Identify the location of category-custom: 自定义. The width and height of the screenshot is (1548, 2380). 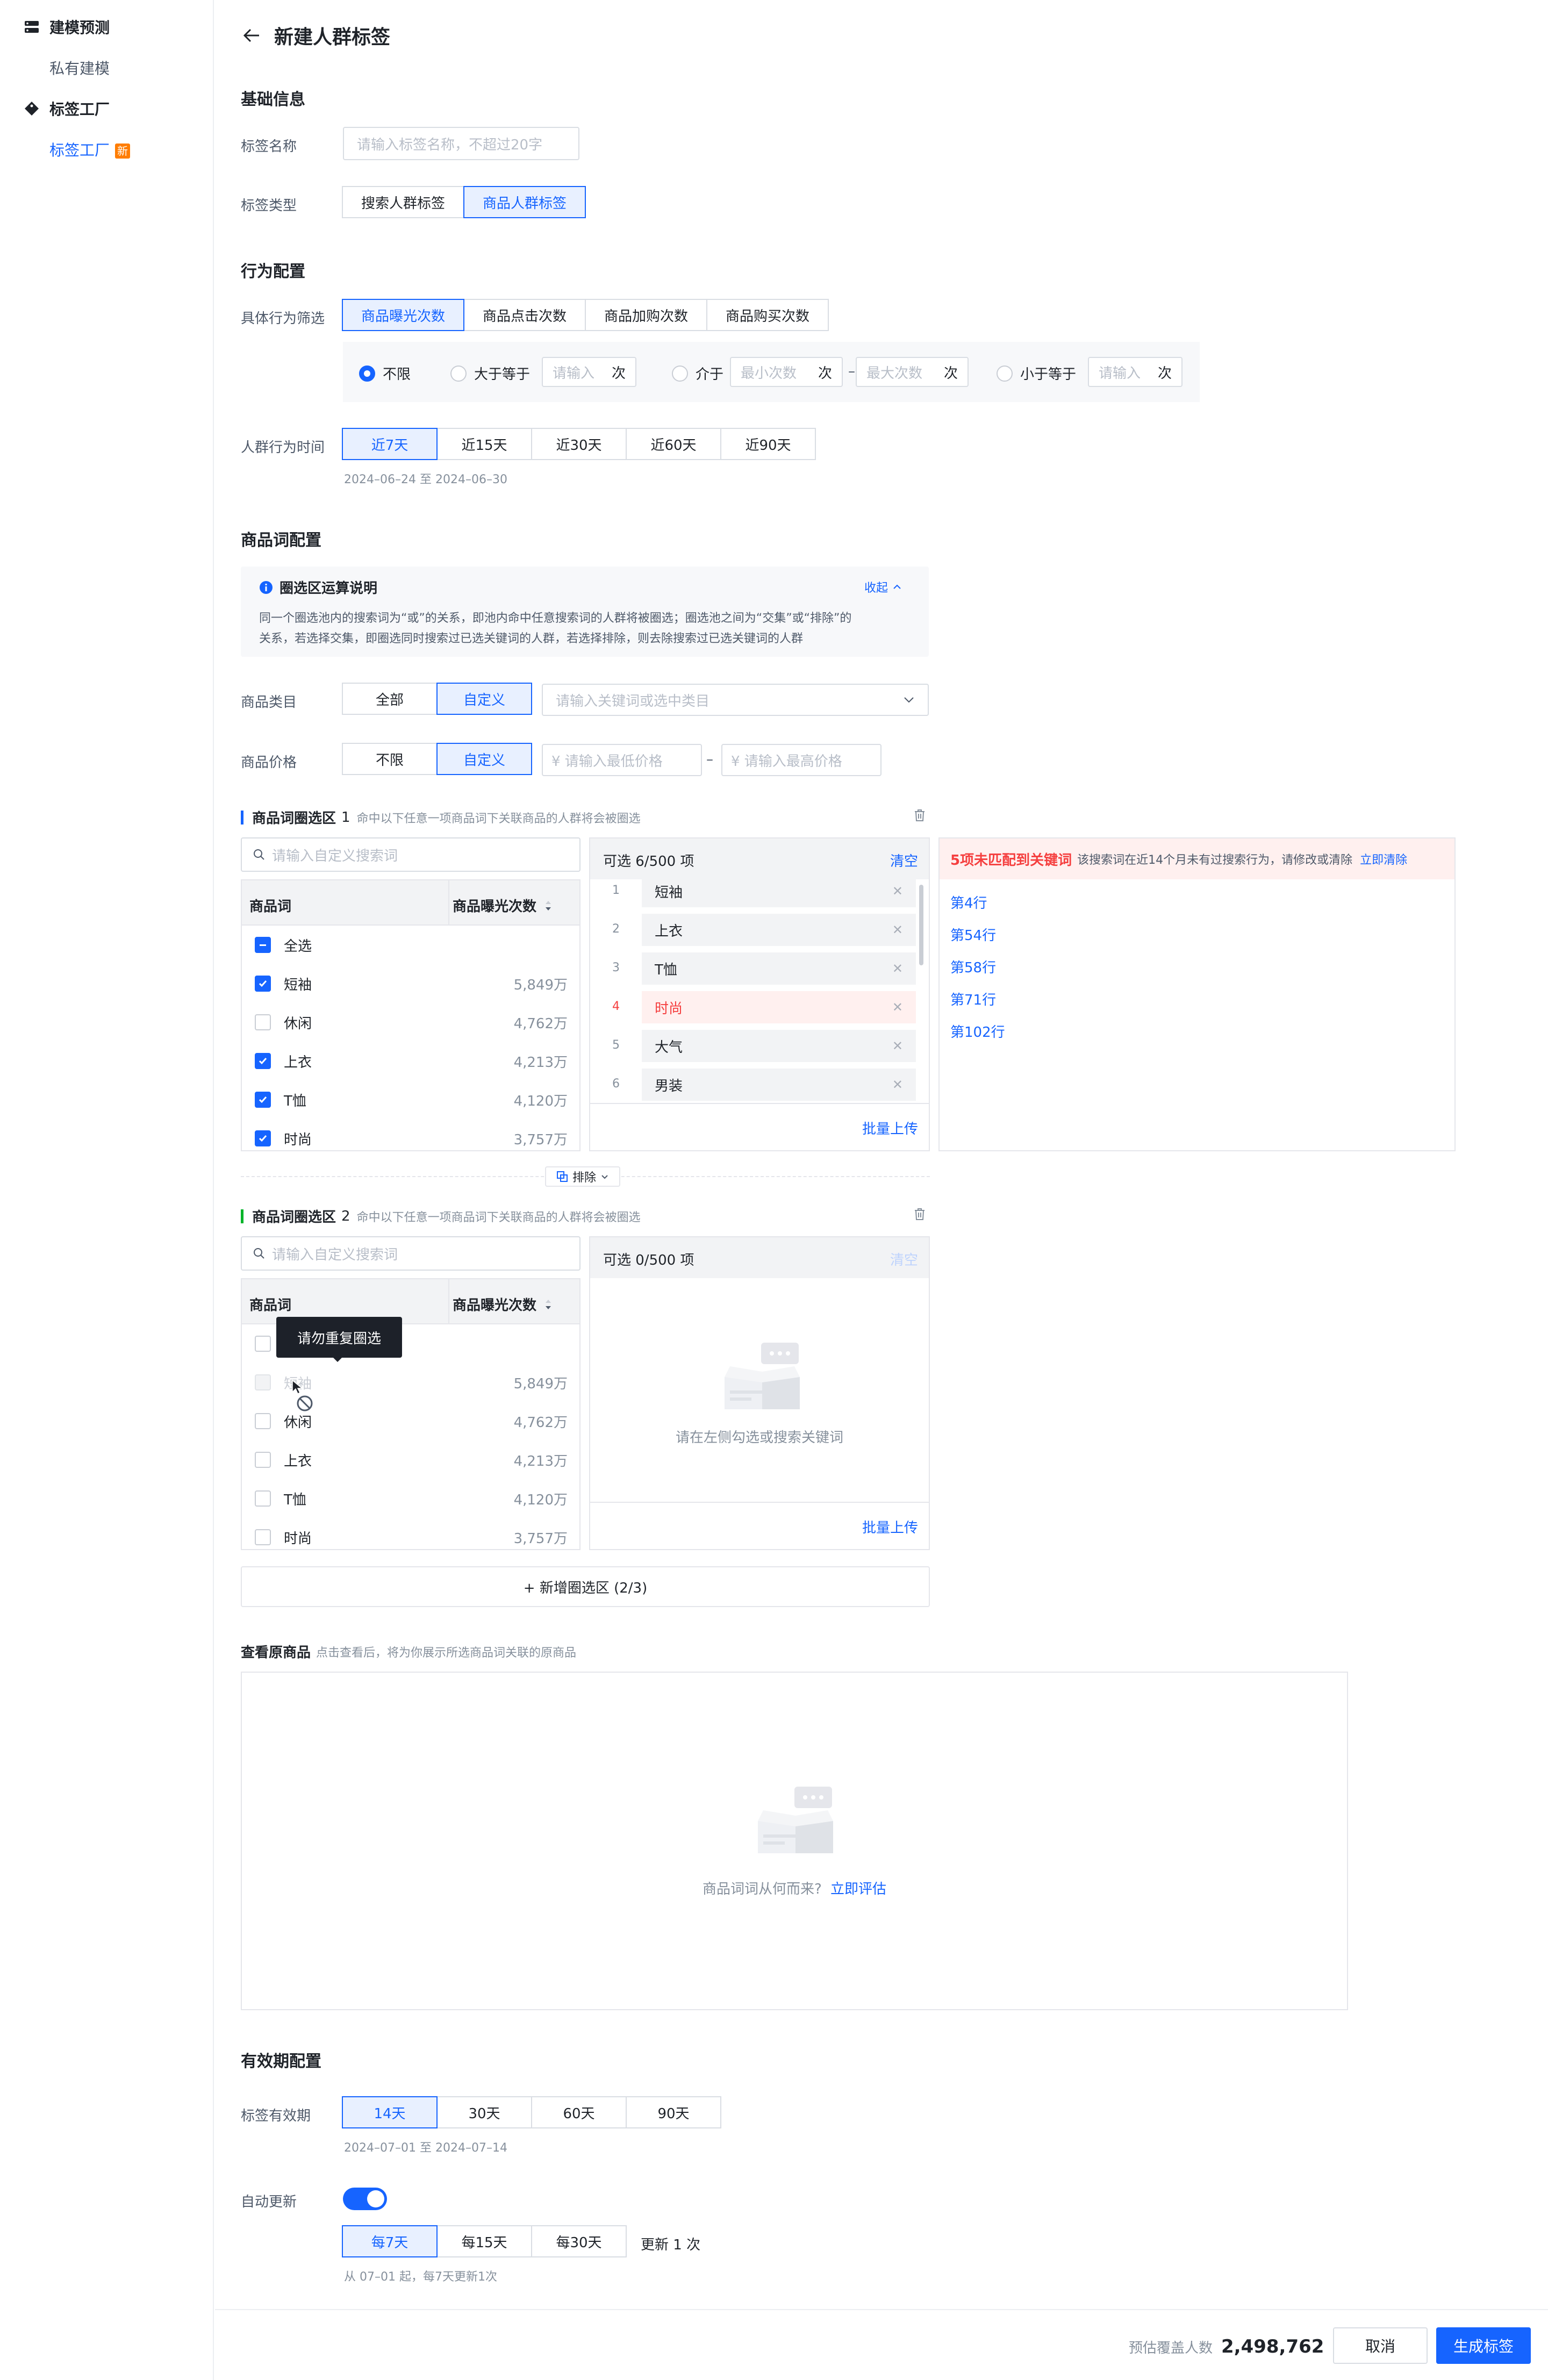
(484, 699).